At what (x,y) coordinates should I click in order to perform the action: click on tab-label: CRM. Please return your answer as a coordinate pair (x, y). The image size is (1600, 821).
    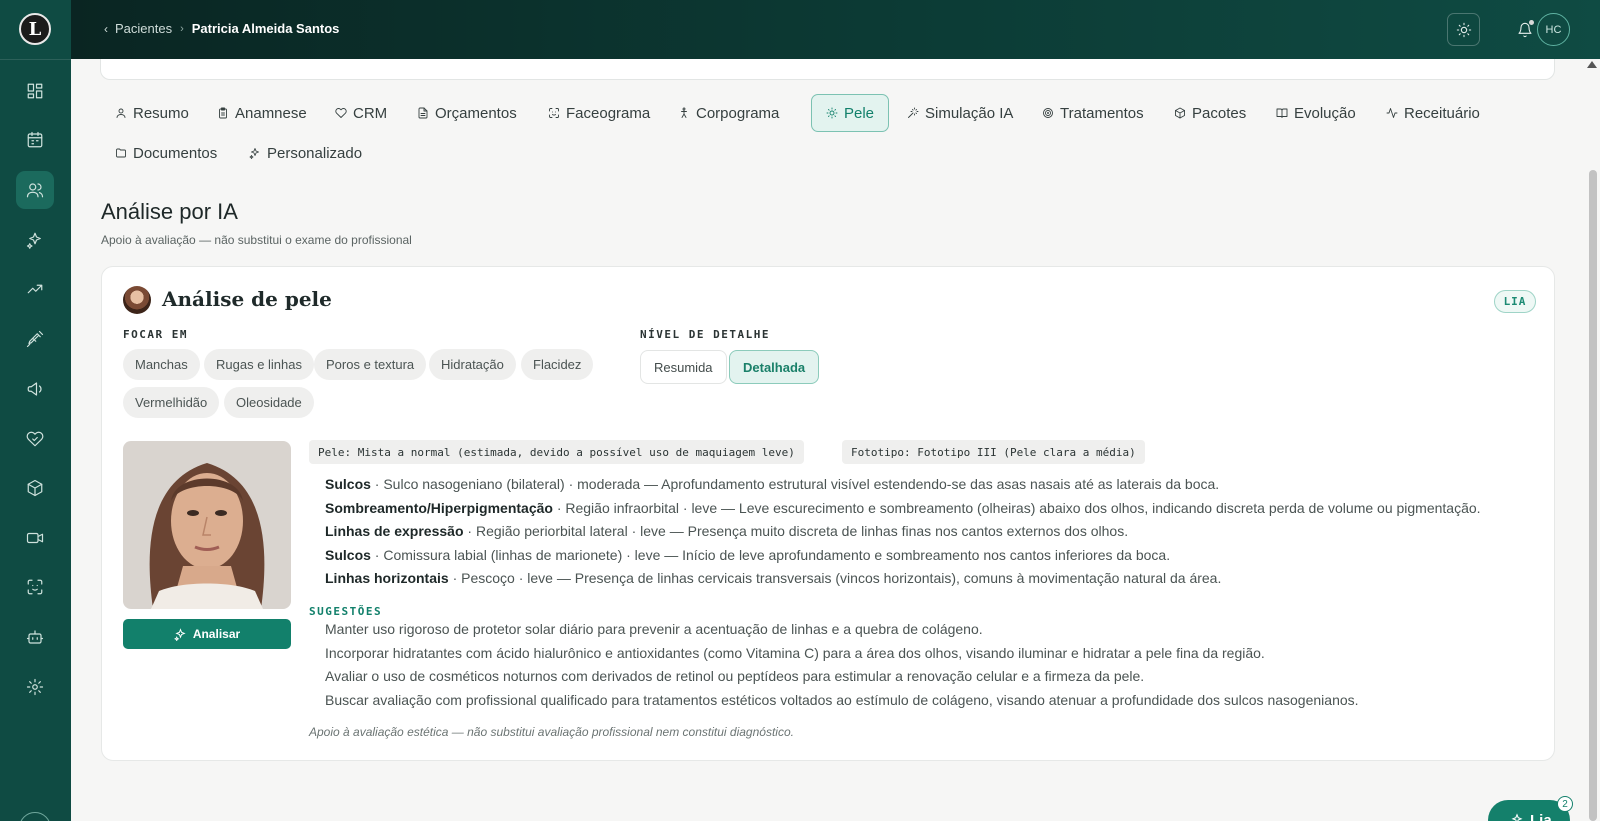
    Looking at the image, I should click on (370, 113).